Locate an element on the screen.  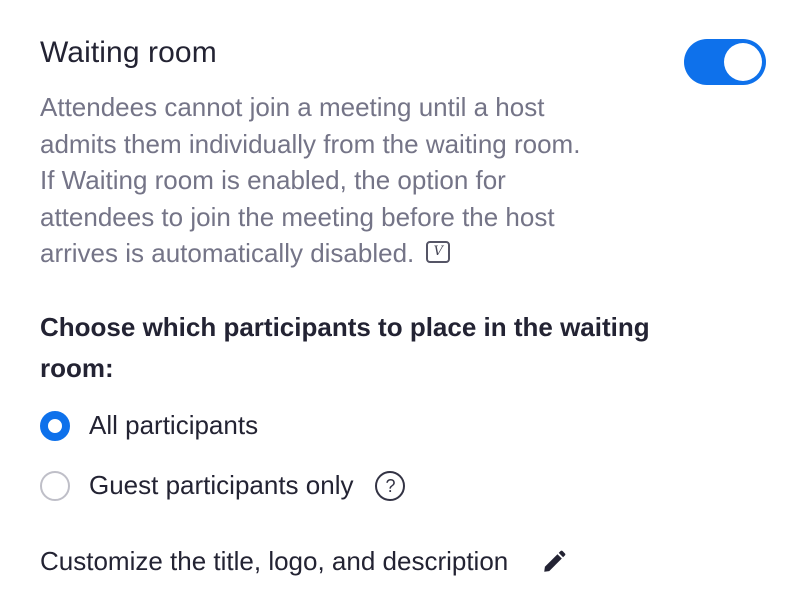
description-line-text: arrives is automatically disabled. is located at coordinates (227, 253).